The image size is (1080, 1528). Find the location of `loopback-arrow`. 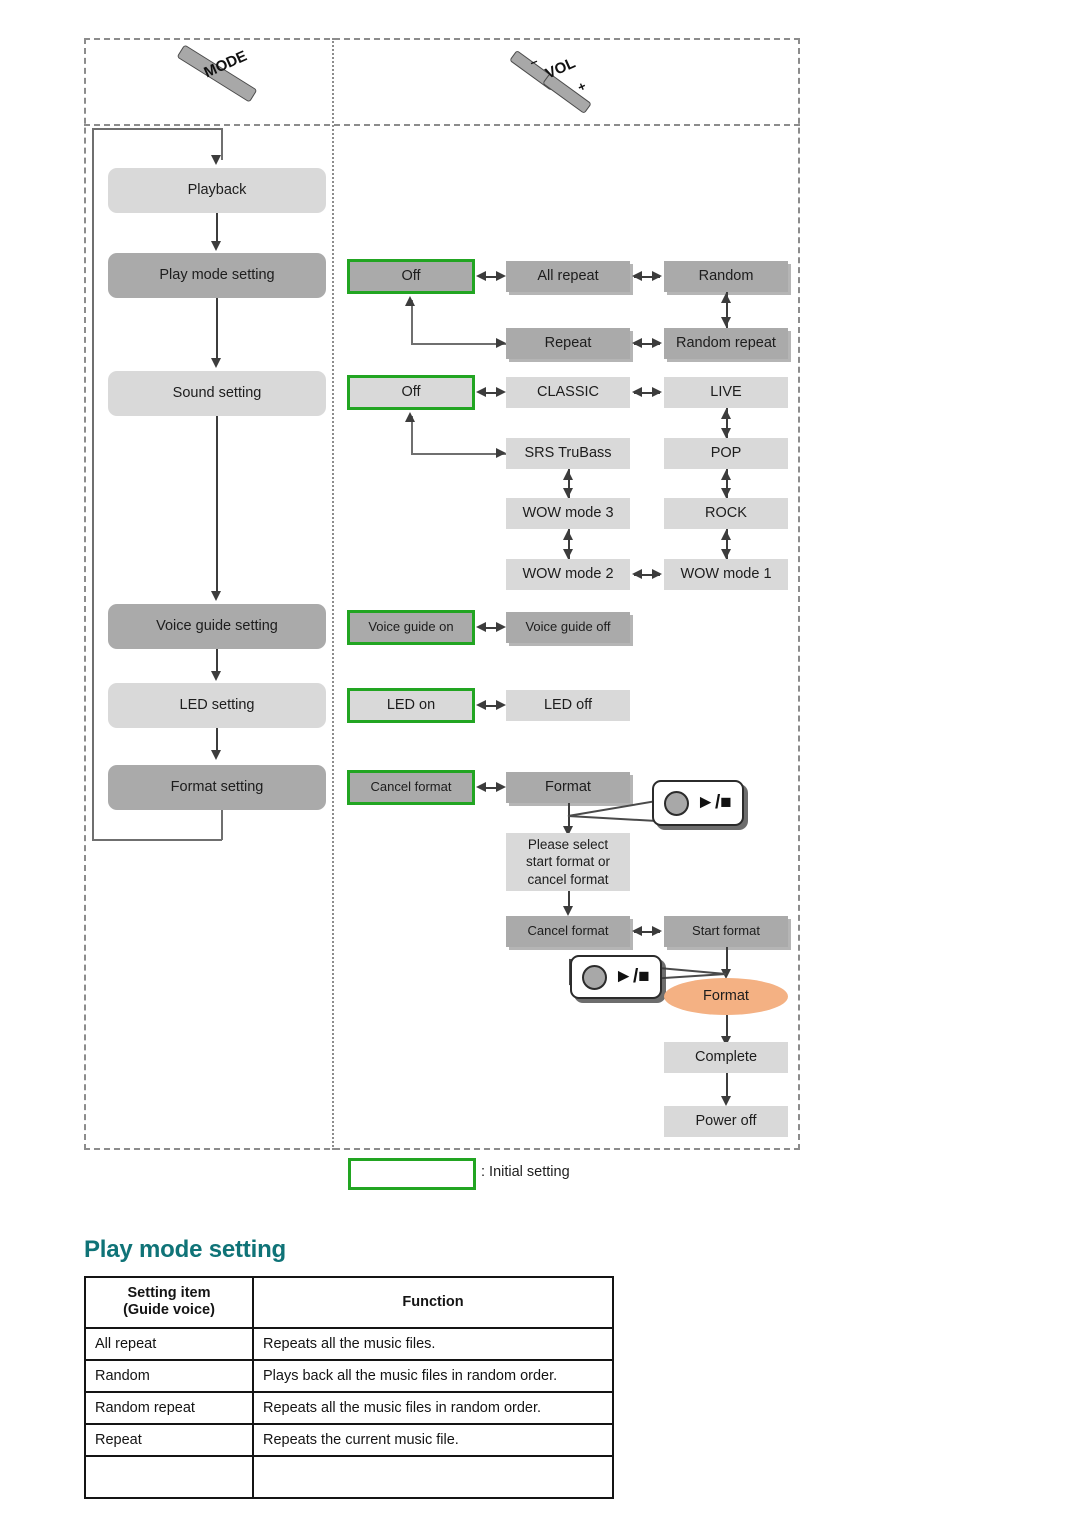

loopback-arrow is located at coordinates (216, 160).